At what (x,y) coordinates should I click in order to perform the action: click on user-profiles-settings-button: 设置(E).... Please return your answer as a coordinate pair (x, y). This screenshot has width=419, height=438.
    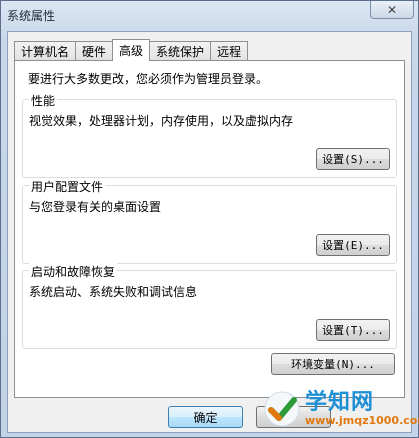
    Looking at the image, I should click on (353, 245).